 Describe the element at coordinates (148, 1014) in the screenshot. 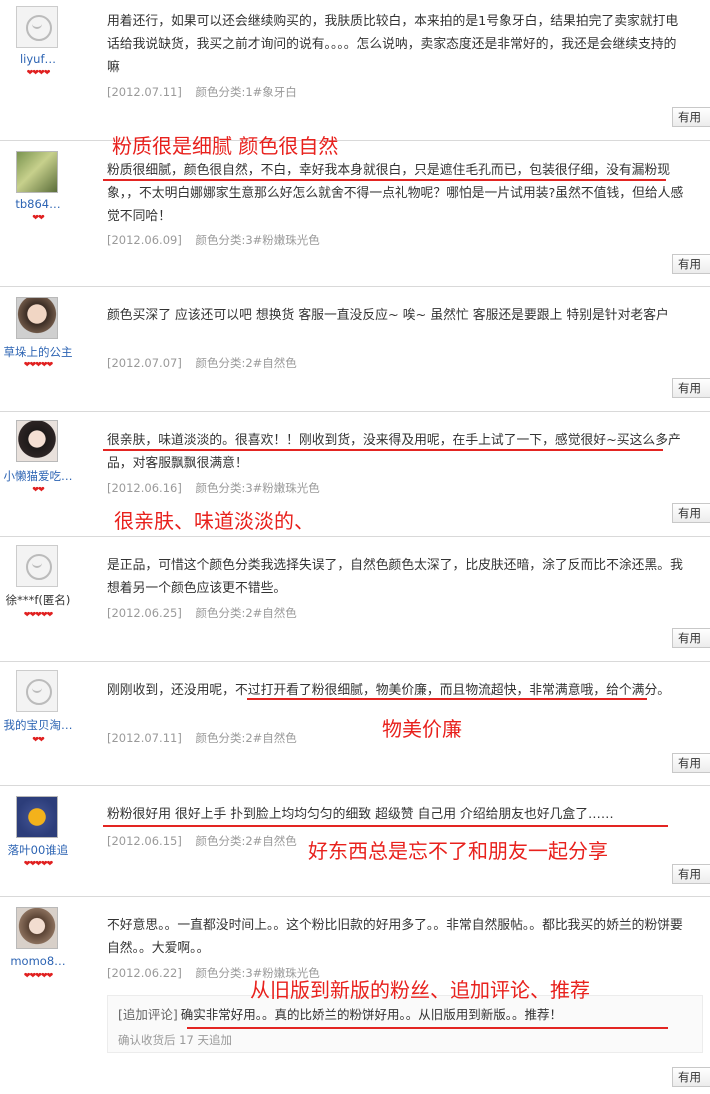

I see `append-review-tag: [追加评论]` at that location.